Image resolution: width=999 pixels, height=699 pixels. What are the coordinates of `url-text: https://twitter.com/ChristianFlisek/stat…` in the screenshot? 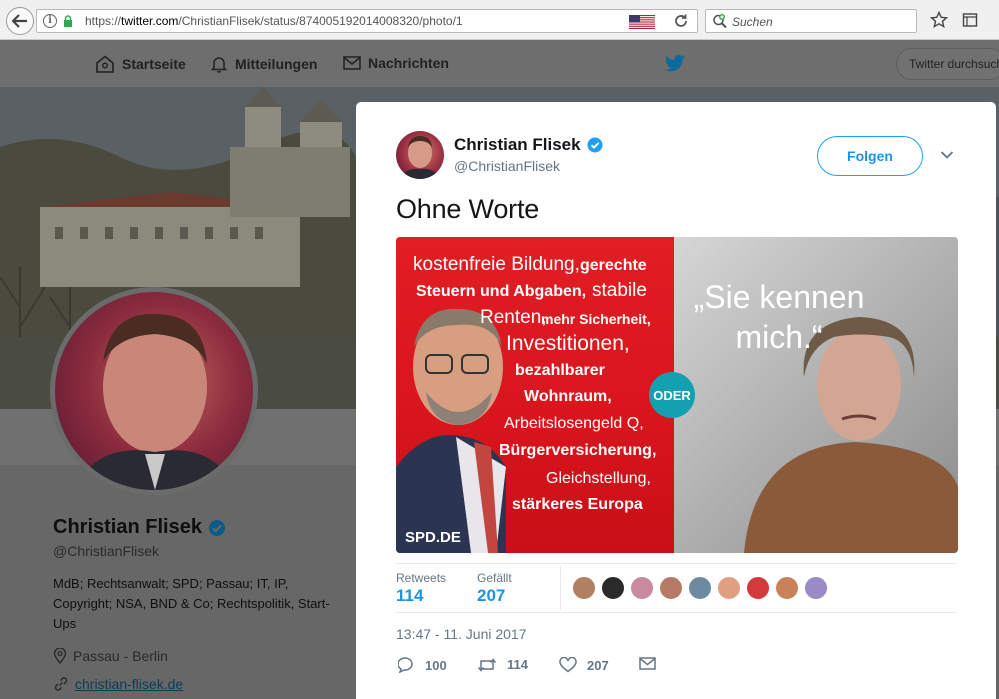 It's located at (274, 21).